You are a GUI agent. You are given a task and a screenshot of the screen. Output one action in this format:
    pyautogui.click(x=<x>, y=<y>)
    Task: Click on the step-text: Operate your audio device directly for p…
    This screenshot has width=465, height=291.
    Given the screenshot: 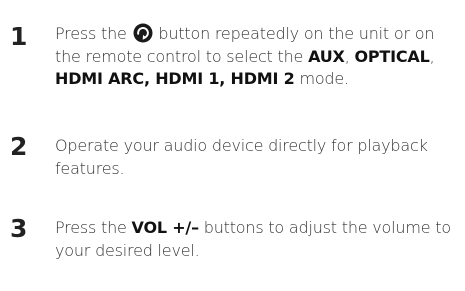 What is the action you would take?
    pyautogui.click(x=241, y=157)
    